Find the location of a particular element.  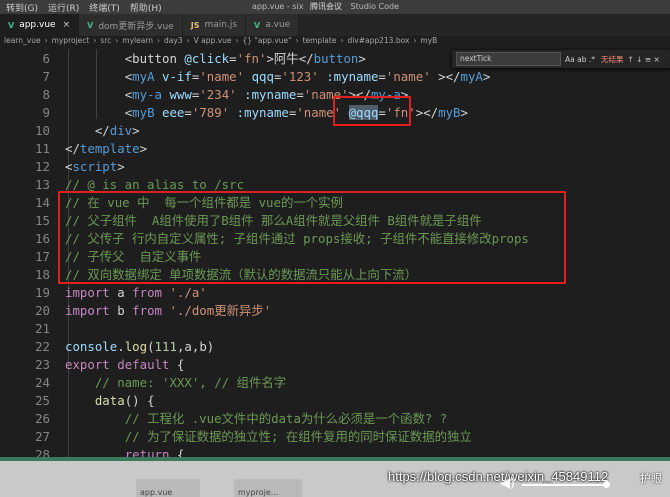

code-text: // name: 'XXX', // 组件名字 is located at coordinates (175, 383).